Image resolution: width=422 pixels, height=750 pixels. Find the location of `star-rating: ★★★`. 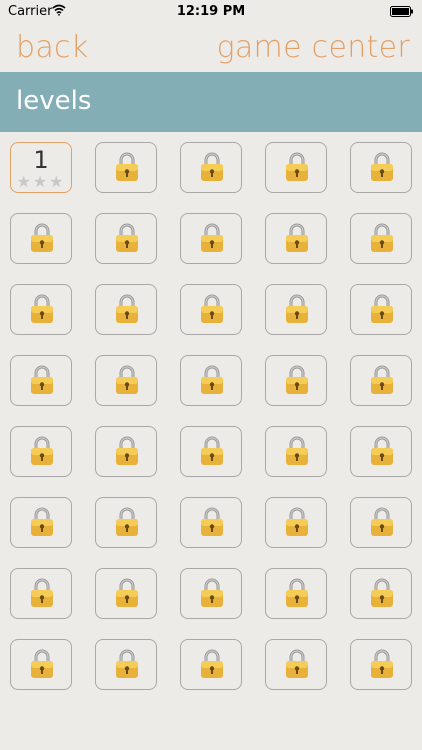

star-rating: ★★★ is located at coordinates (41, 181).